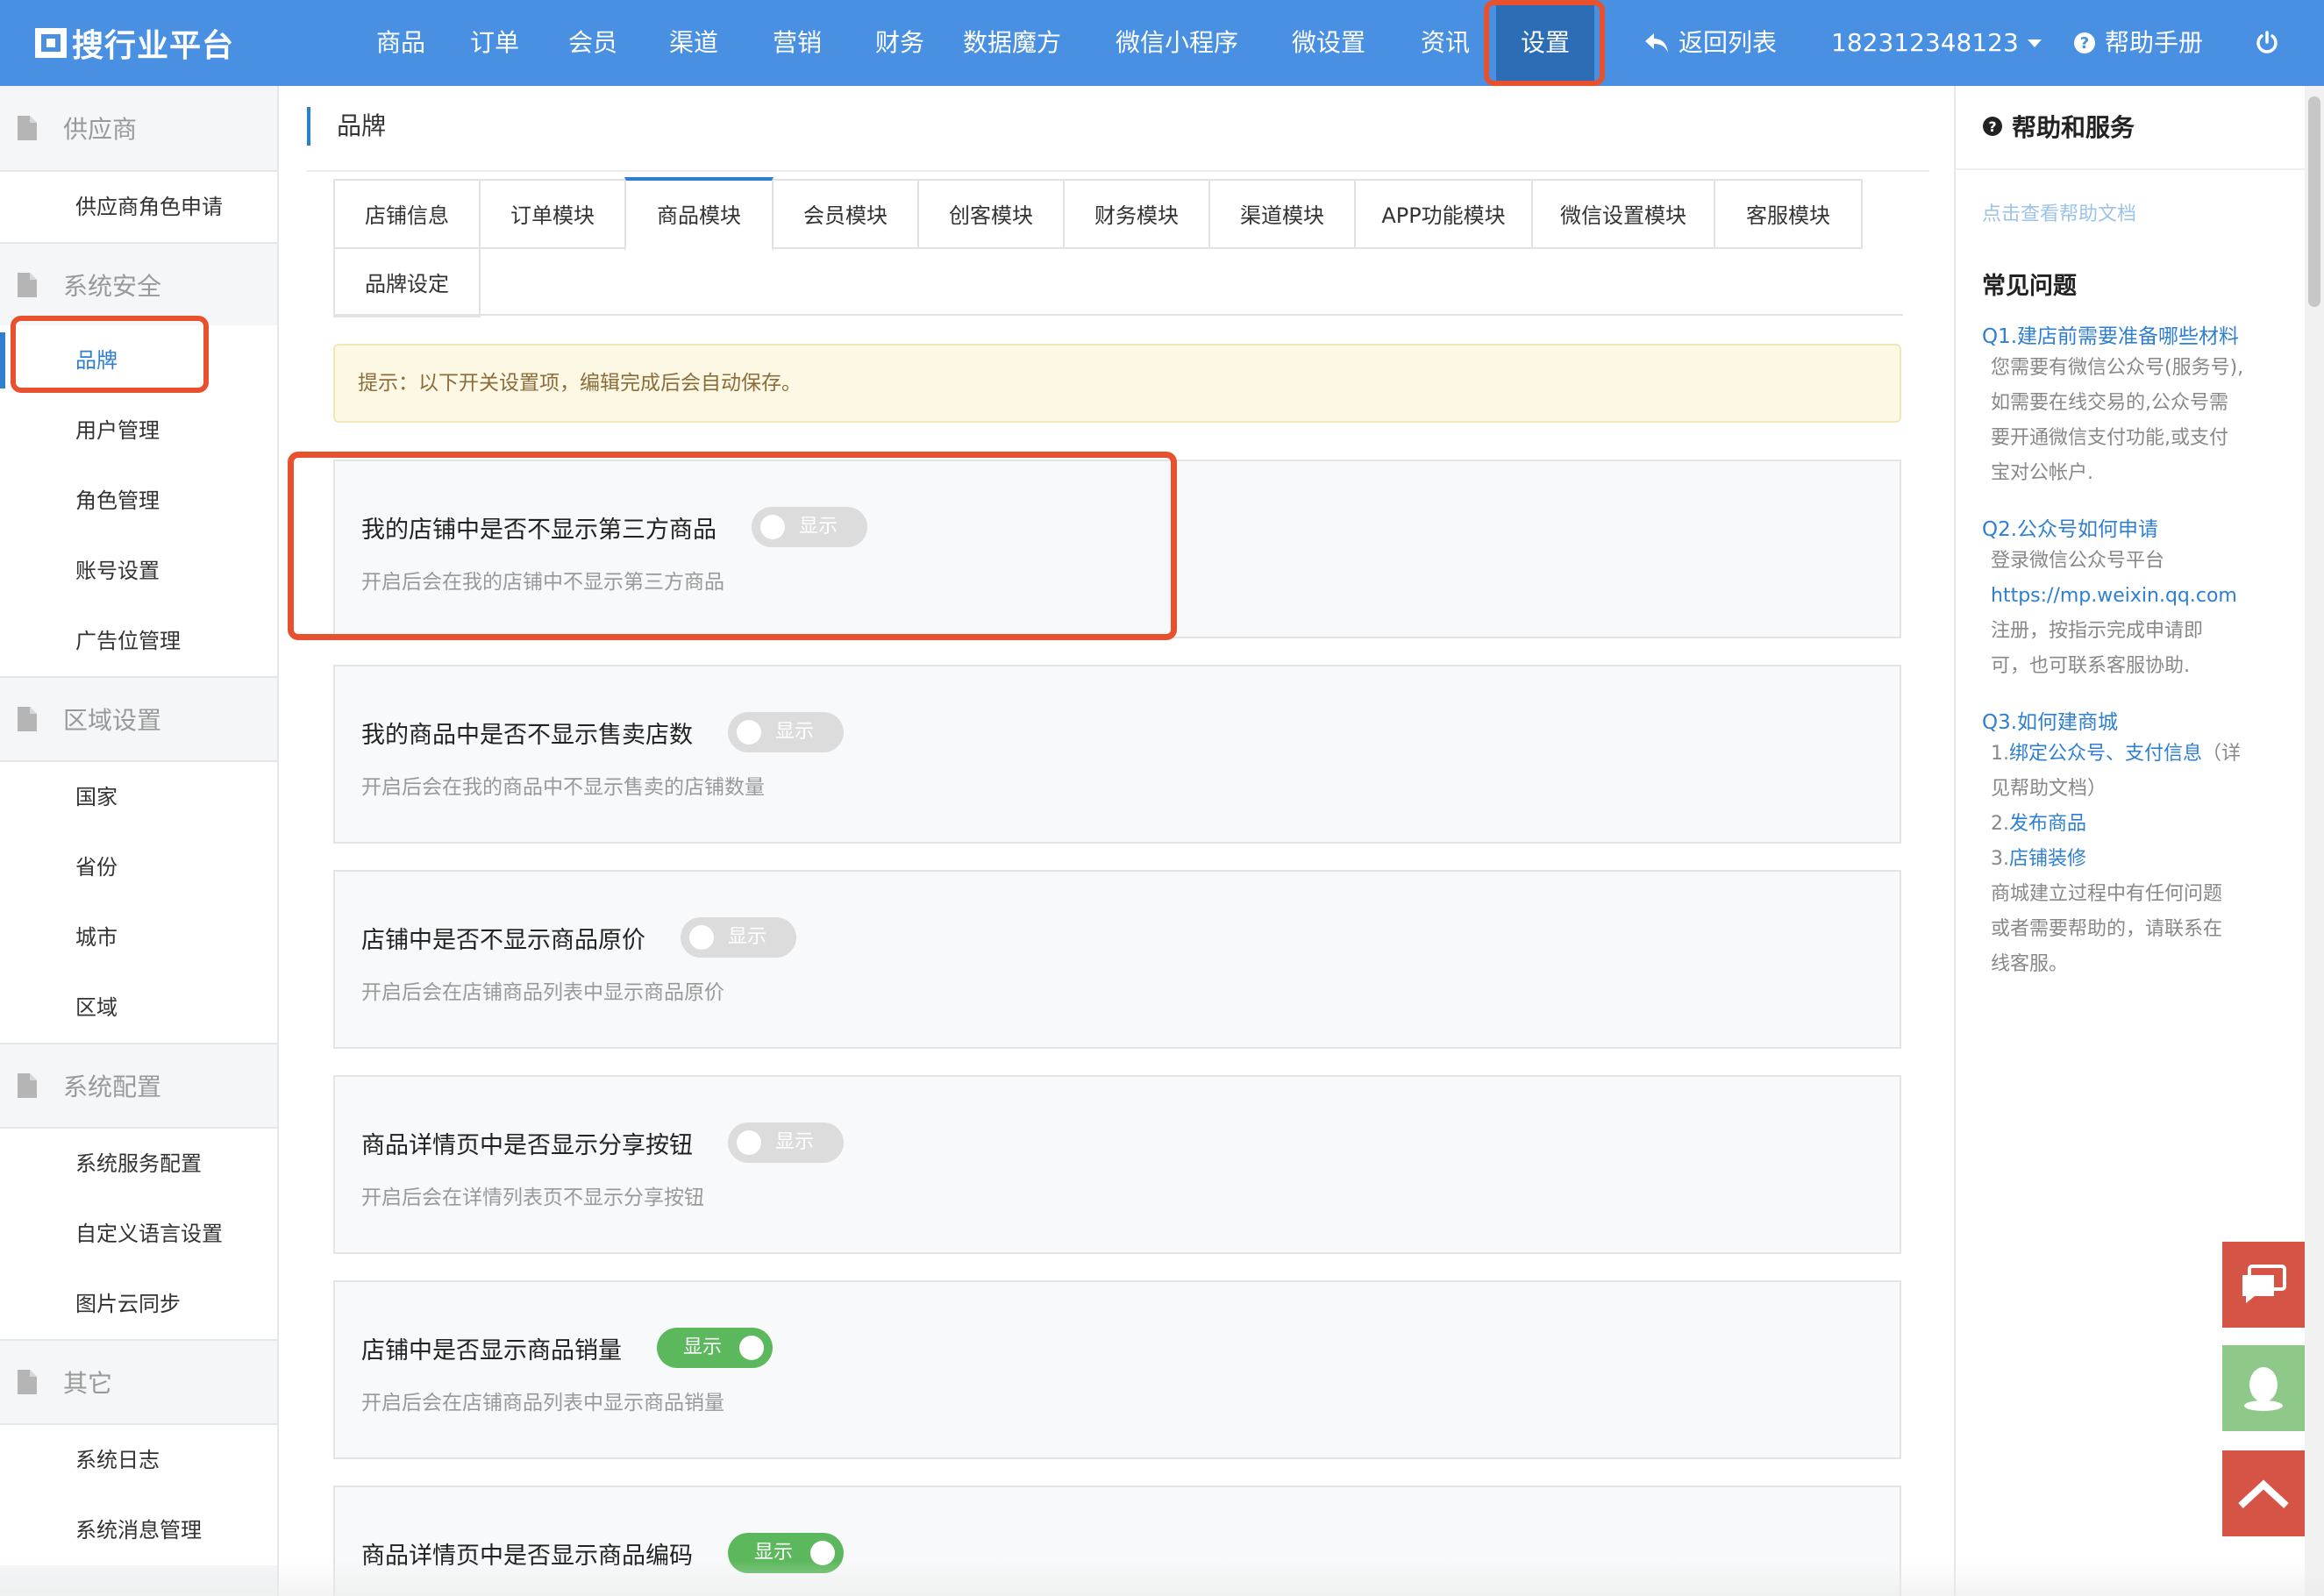 Image resolution: width=2324 pixels, height=1596 pixels. What do you see at coordinates (138, 797) in the screenshot?
I see `sidebar-item-country: 国家` at bounding box center [138, 797].